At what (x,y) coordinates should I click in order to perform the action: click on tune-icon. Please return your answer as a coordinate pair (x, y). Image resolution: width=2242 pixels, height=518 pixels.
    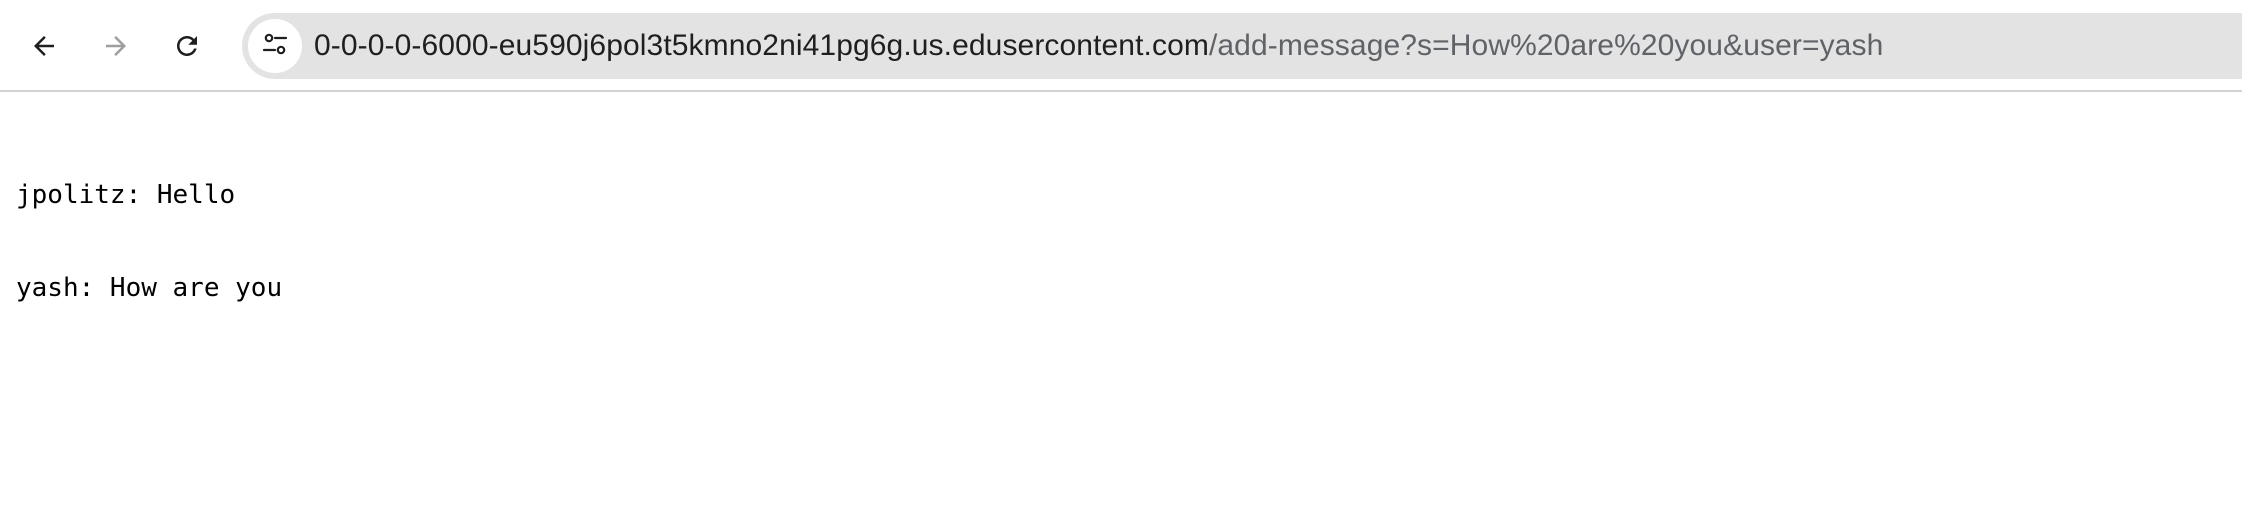
    Looking at the image, I should click on (275, 46).